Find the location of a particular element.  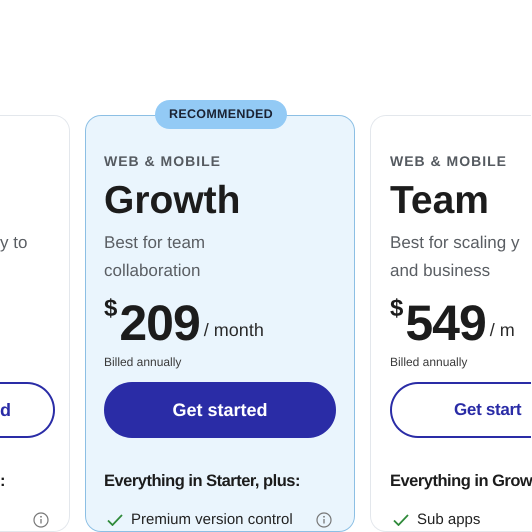

feature-text: Sub apps is located at coordinates (448, 520).